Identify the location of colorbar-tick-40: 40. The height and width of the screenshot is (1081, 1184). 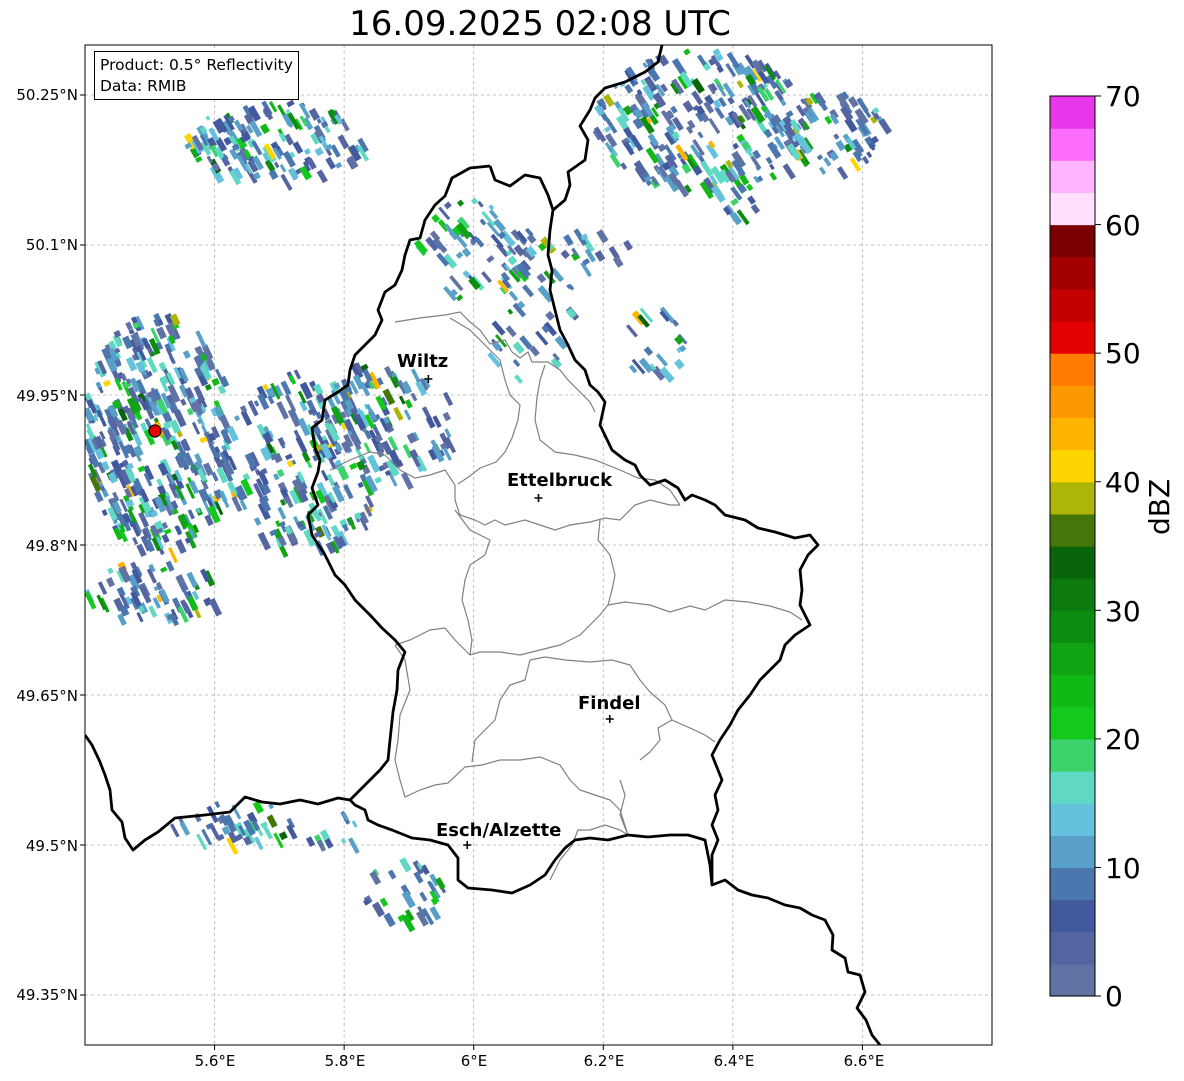
(1123, 482).